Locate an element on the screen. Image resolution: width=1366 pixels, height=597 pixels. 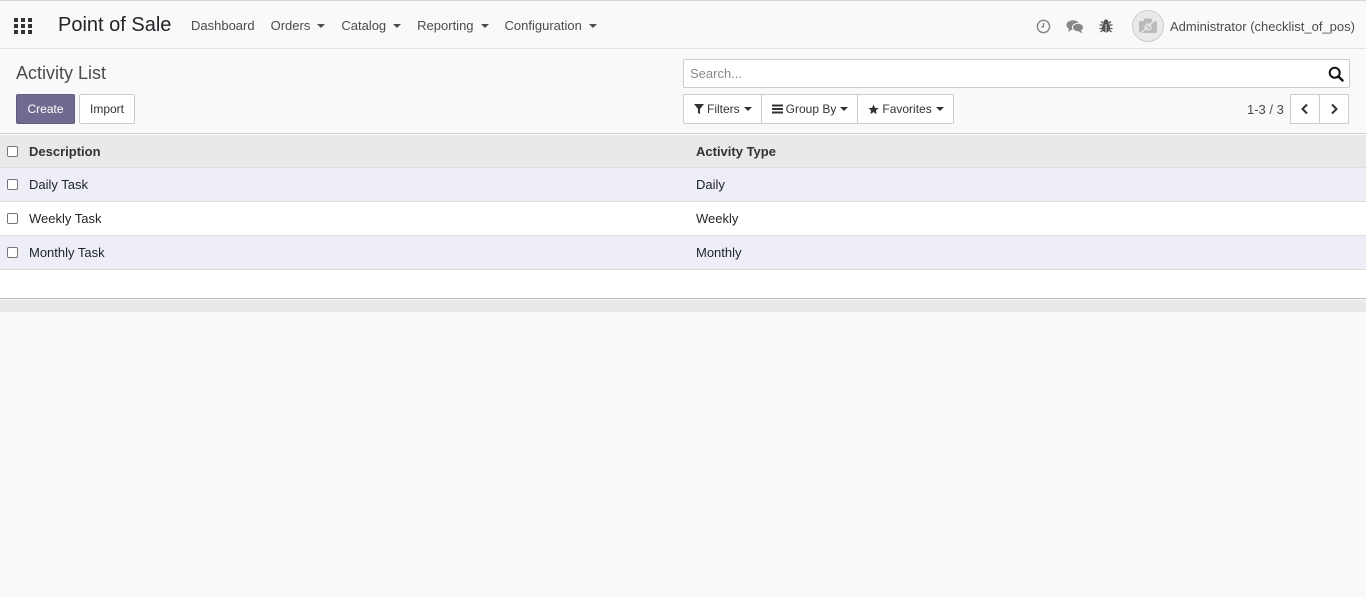
favorites-label: Favorites is located at coordinates (907, 109).